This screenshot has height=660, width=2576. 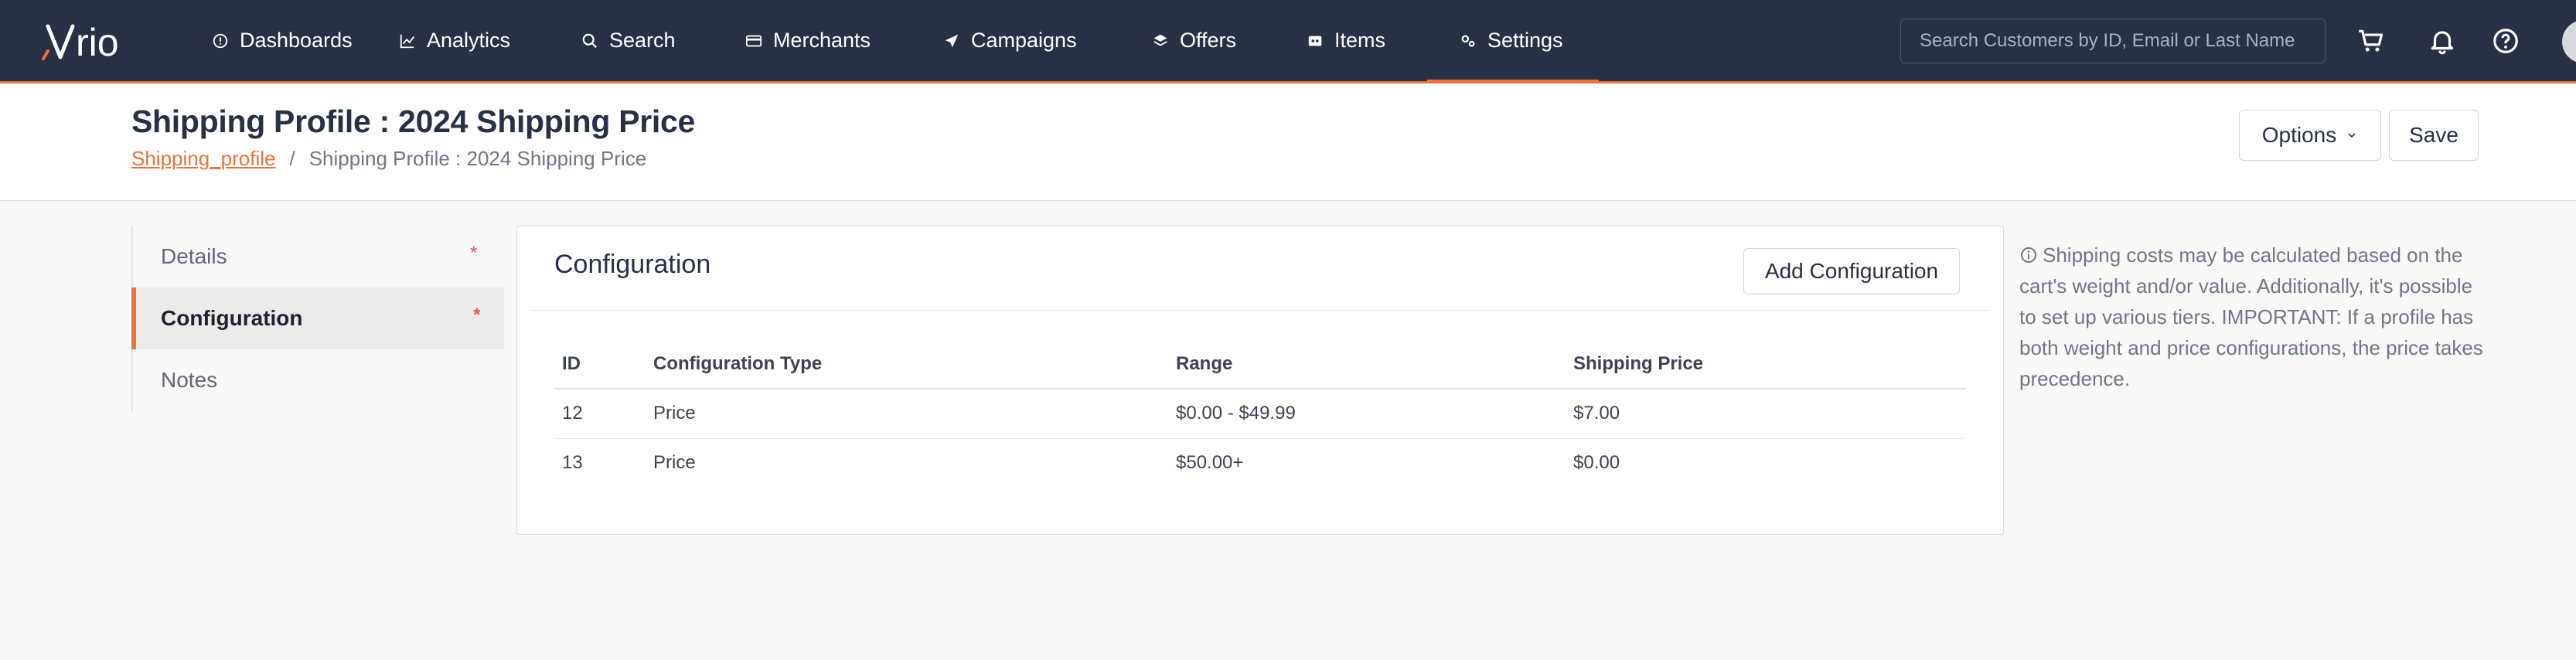 I want to click on cell-price: $7.00, so click(x=1766, y=414).